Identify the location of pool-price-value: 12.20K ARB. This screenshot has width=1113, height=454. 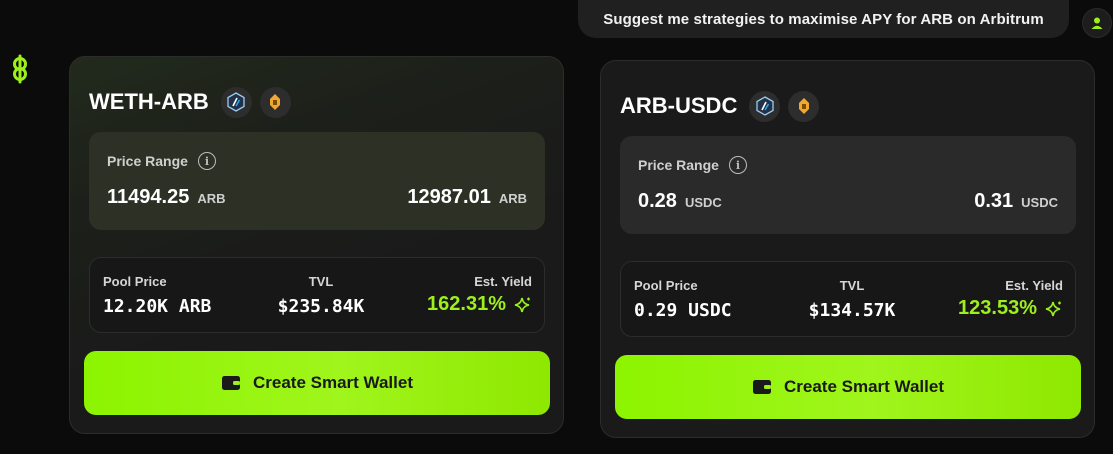
(157, 306).